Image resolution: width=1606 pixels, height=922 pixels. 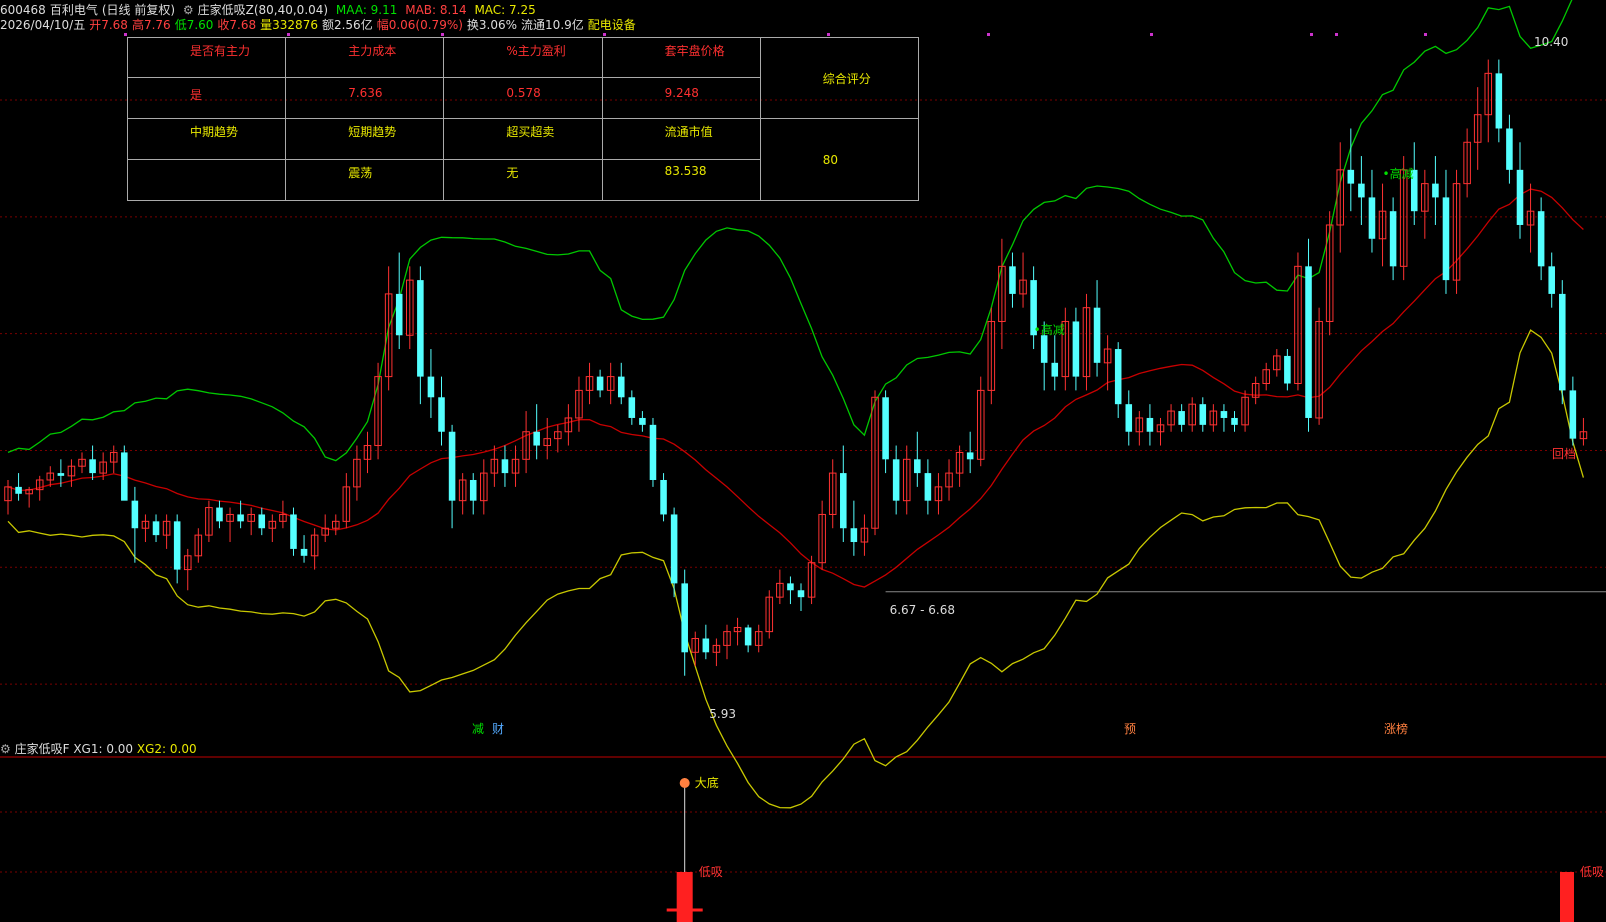 I want to click on signal-tag: 涨榜, so click(x=1396, y=728).